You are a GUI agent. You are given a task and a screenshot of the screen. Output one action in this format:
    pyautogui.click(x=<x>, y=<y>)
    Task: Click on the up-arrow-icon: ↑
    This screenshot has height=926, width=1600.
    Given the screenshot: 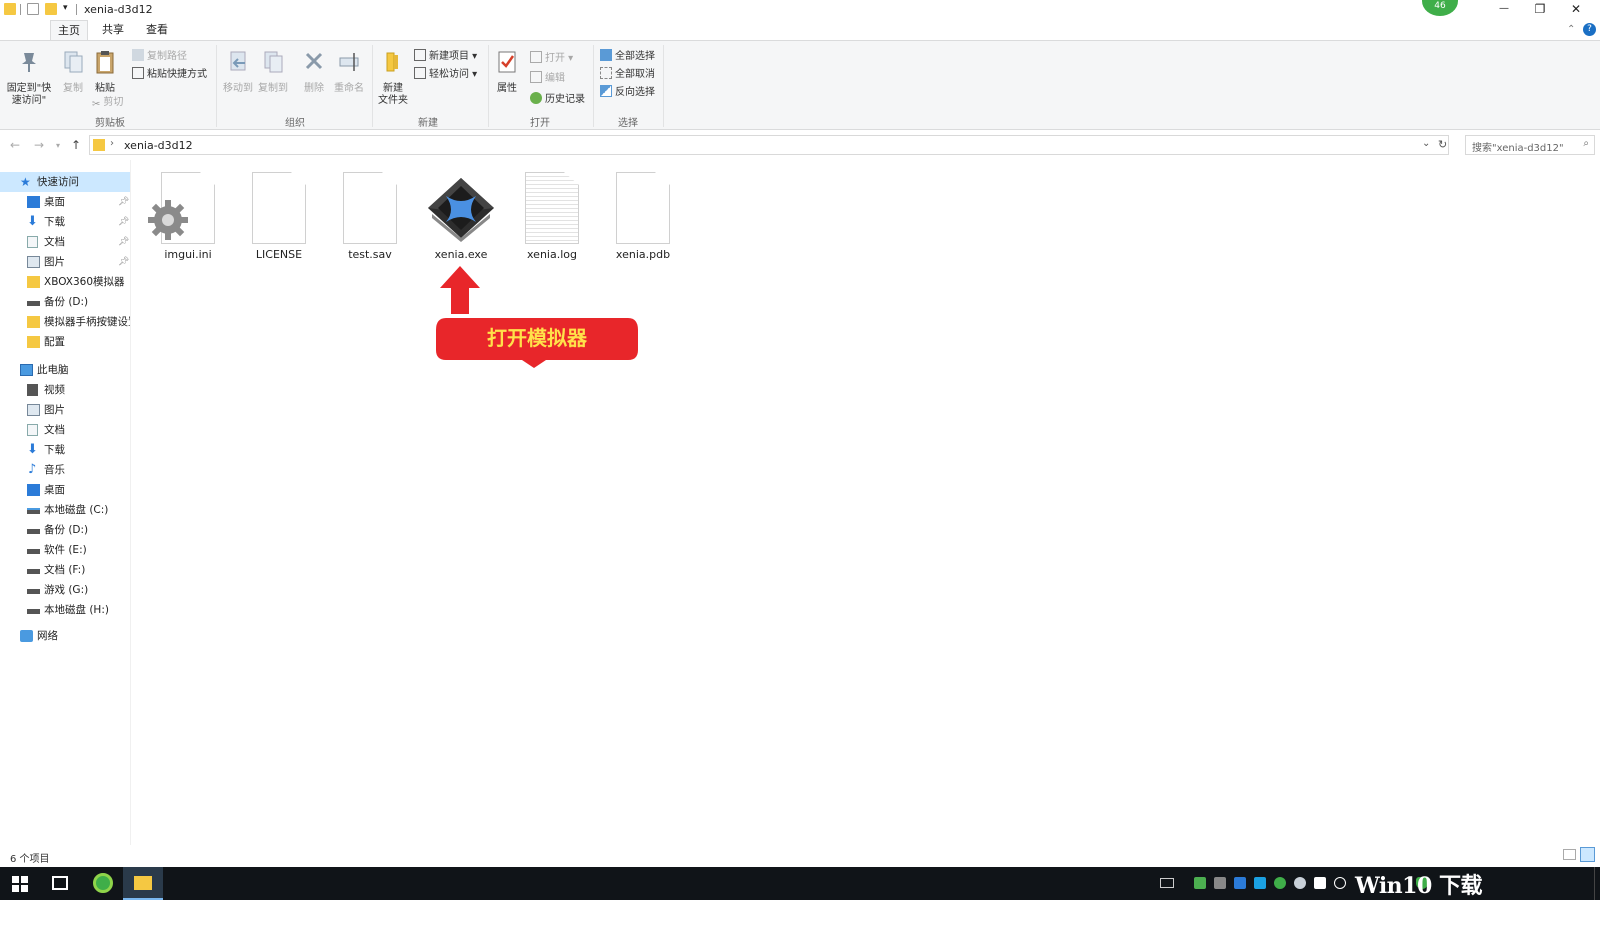 What is the action you would take?
    pyautogui.click(x=76, y=145)
    